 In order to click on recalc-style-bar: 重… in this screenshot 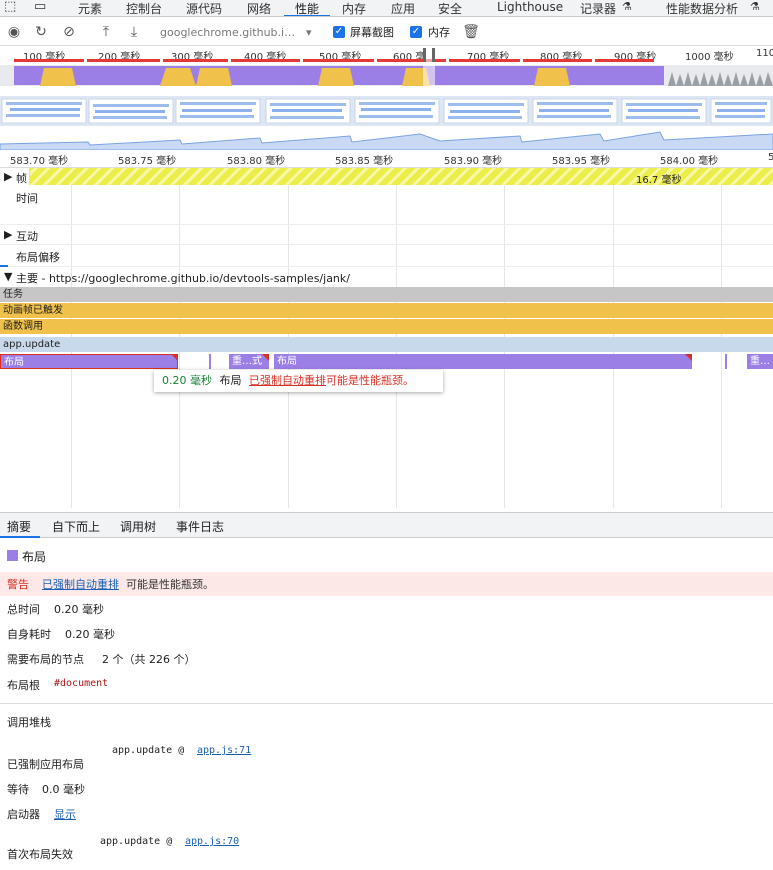, I will do `click(760, 361)`.